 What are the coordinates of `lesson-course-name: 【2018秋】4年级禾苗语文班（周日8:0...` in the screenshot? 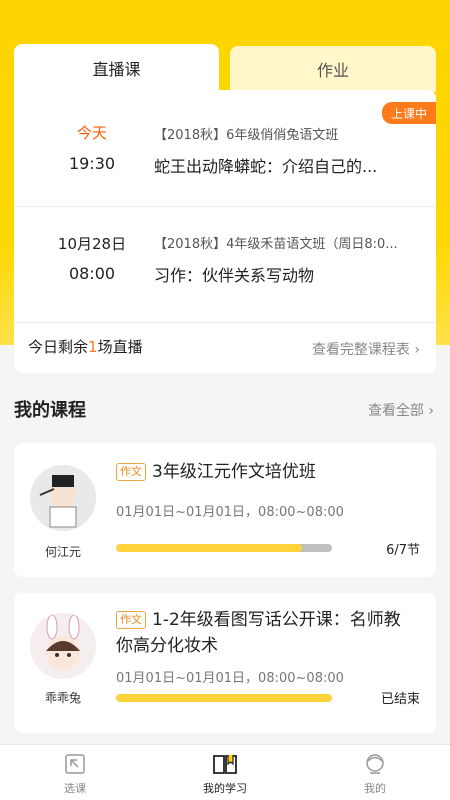 It's located at (276, 244).